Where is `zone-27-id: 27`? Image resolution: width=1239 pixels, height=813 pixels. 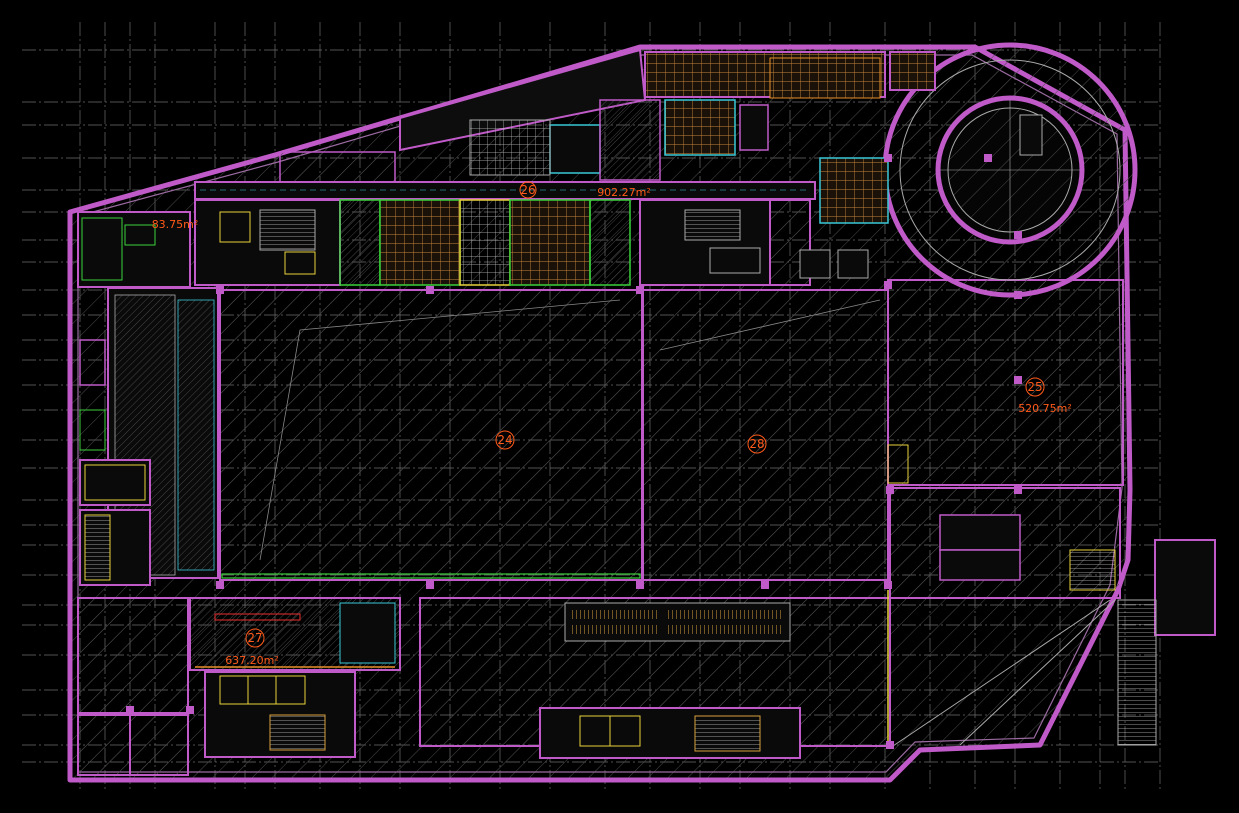 zone-27-id: 27 is located at coordinates (254, 638).